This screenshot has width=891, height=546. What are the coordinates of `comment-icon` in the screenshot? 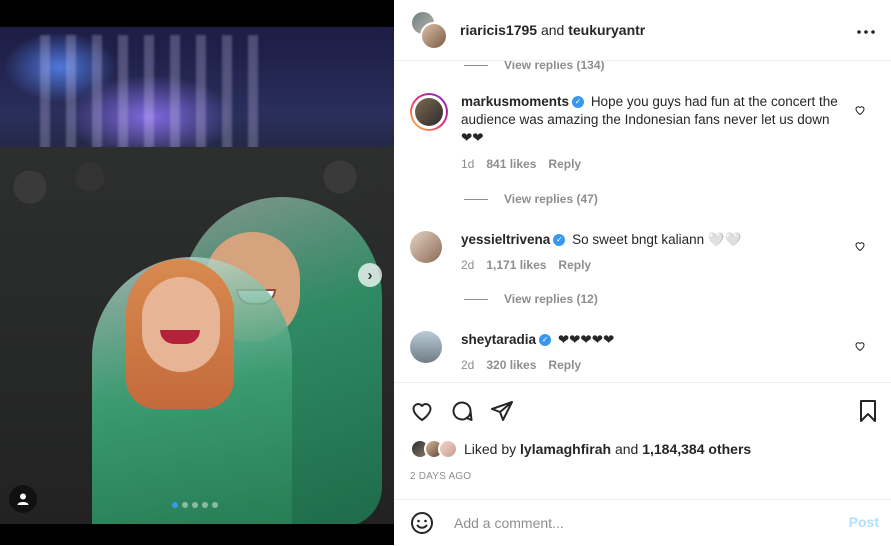 It's located at (462, 411).